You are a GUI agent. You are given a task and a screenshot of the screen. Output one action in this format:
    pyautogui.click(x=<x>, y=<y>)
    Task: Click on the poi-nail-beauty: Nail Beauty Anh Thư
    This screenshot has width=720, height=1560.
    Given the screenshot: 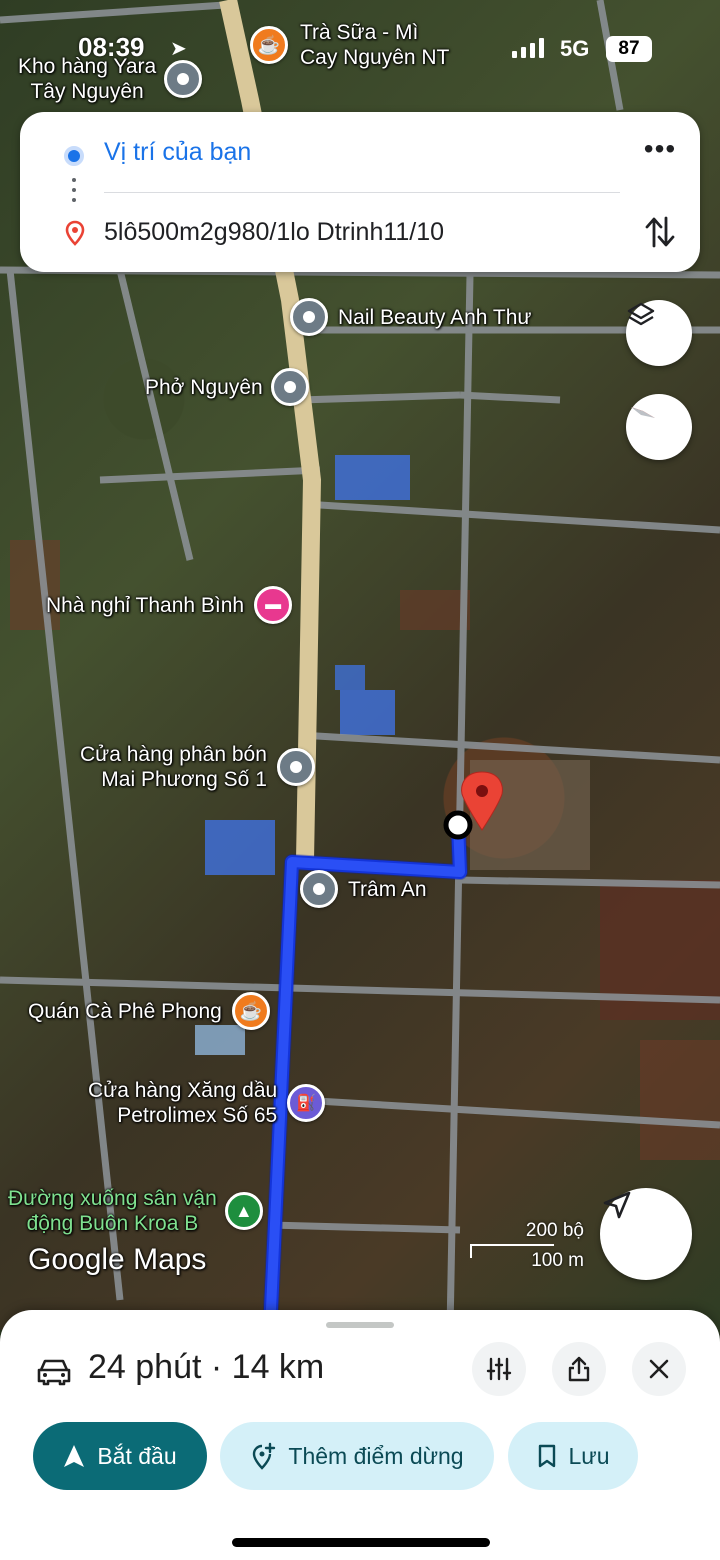 What is the action you would take?
    pyautogui.click(x=410, y=317)
    